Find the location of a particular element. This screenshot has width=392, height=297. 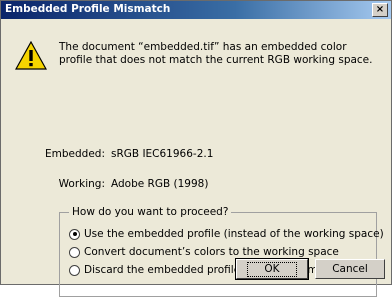

ok-button: OK is located at coordinates (272, 269).